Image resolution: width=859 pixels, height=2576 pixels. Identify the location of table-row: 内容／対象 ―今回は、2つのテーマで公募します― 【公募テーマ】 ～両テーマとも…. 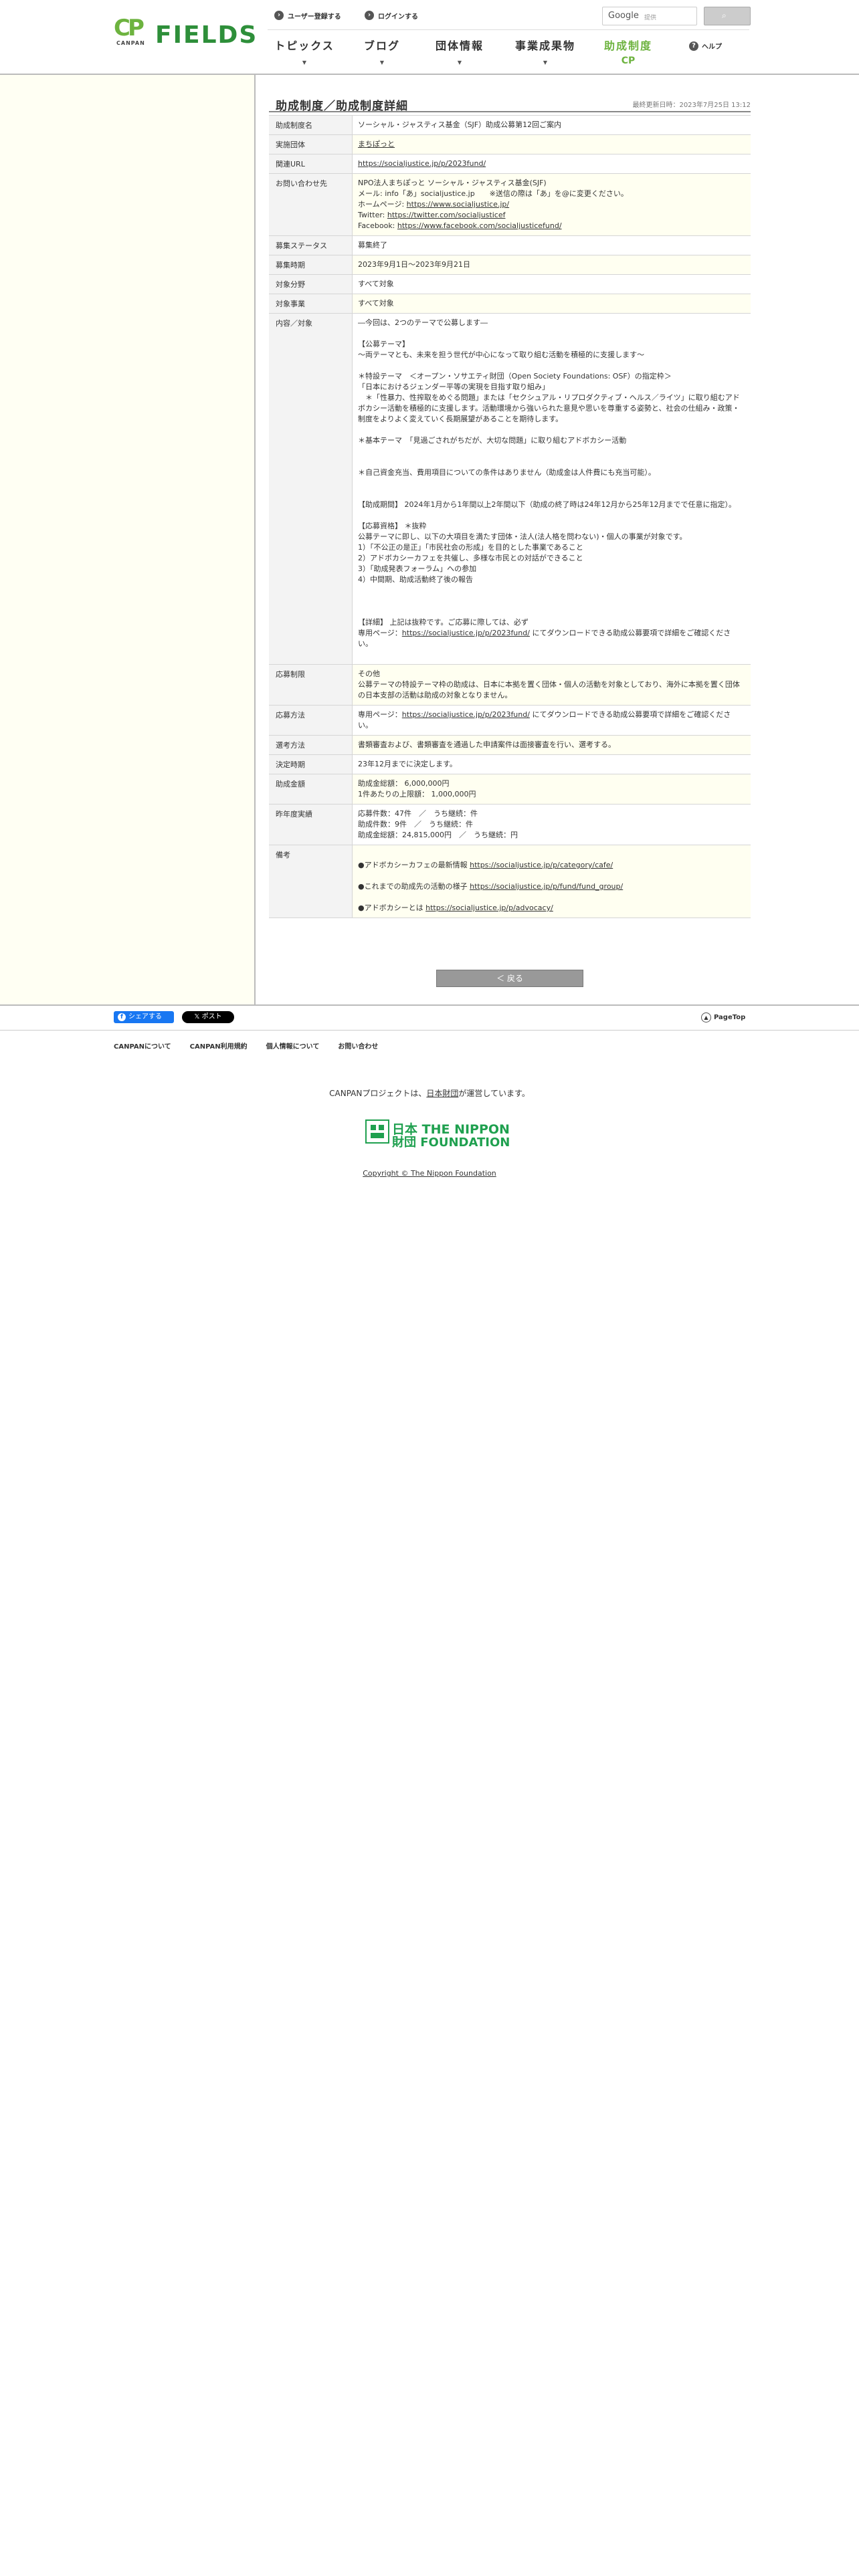
(510, 489).